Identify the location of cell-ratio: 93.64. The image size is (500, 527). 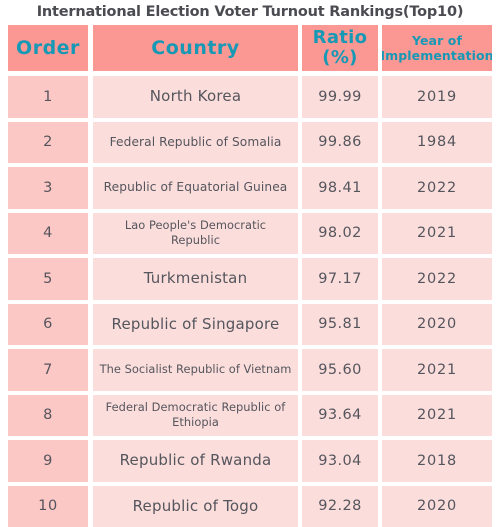
(340, 416).